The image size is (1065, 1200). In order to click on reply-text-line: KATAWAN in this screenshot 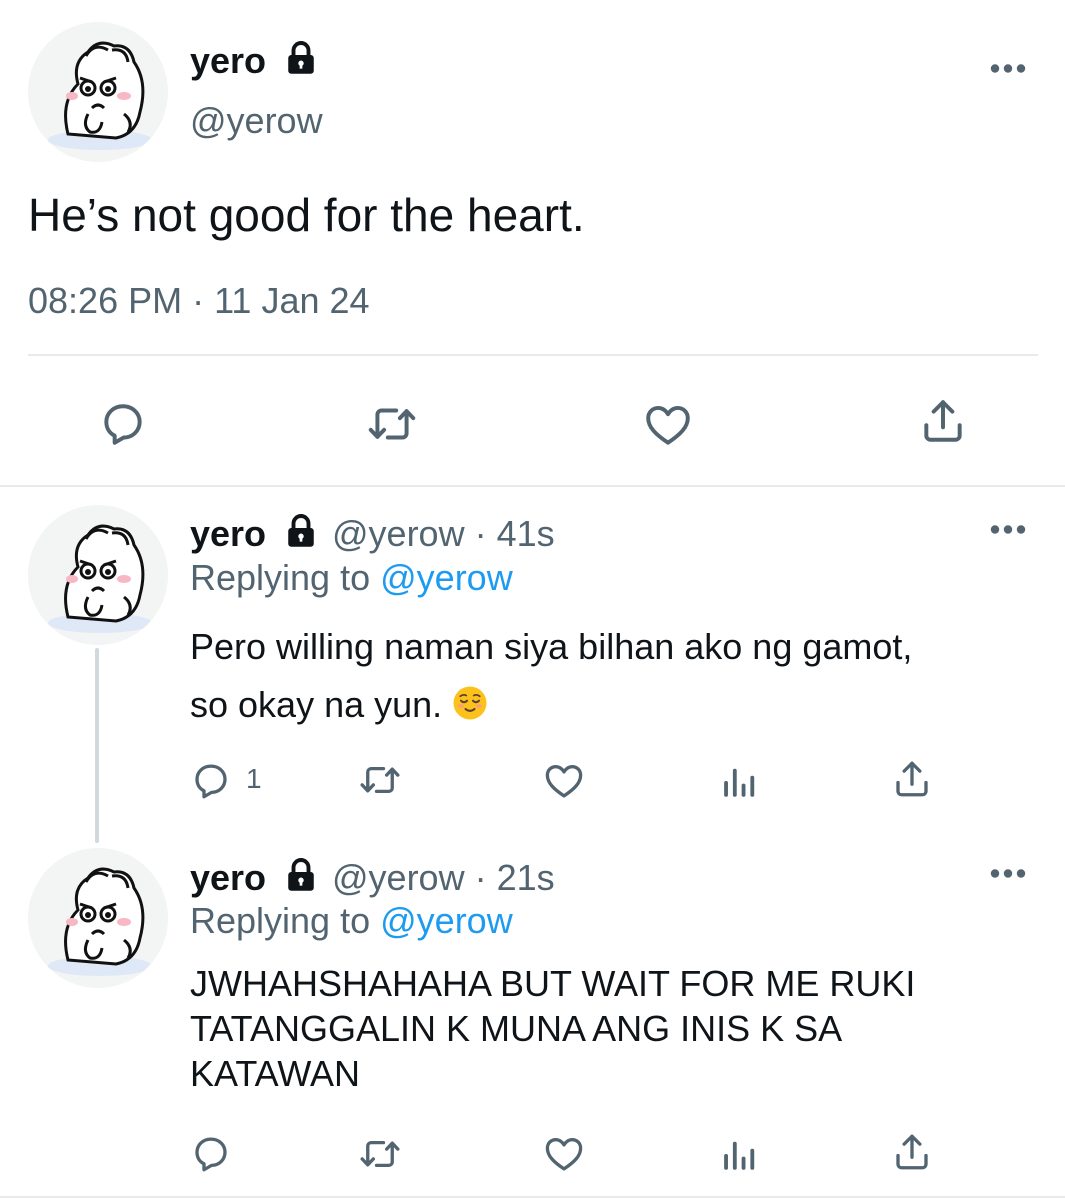, I will do `click(275, 1073)`.